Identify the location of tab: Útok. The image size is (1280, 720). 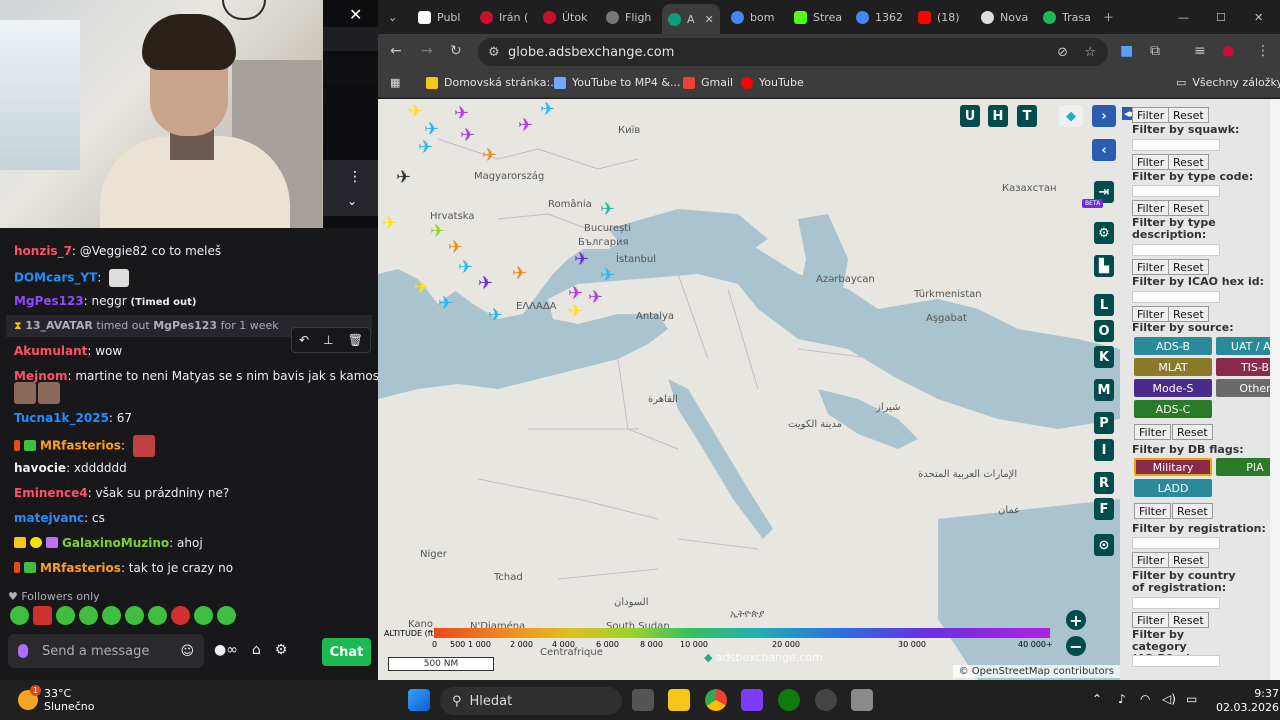
(571, 17).